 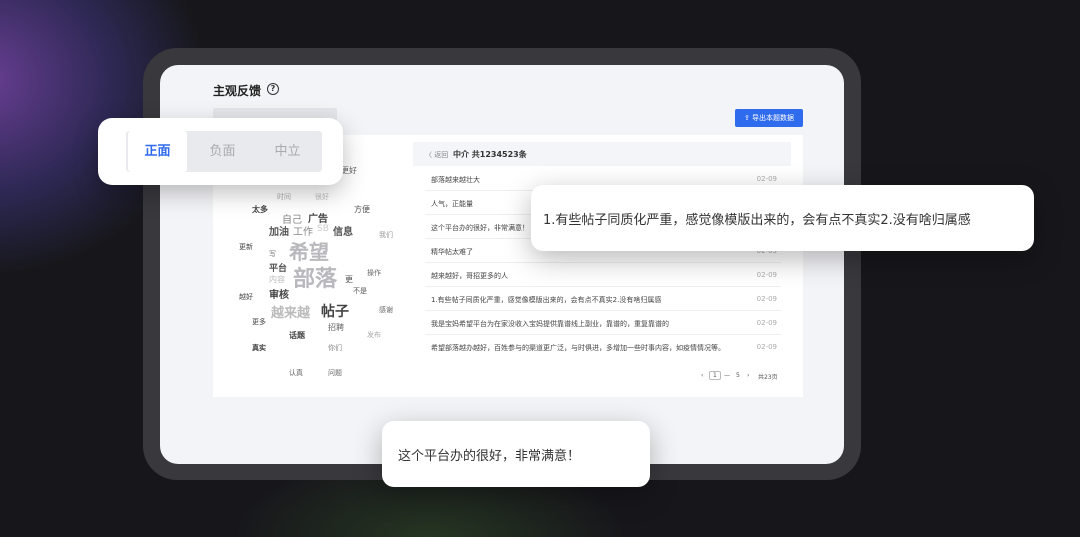 What do you see at coordinates (349, 170) in the screenshot?
I see `cloud-word: 更好` at bounding box center [349, 170].